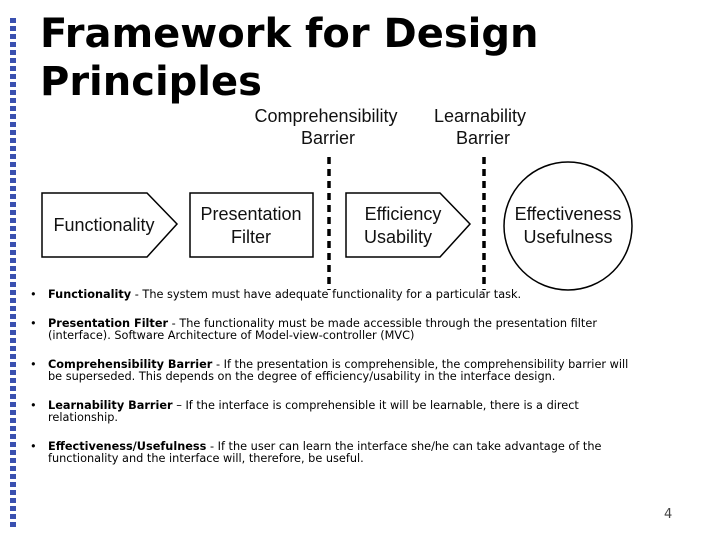 The height and width of the screenshot is (540, 720). What do you see at coordinates (251, 225) in the screenshot?
I see `presentation-filter-node` at bounding box center [251, 225].